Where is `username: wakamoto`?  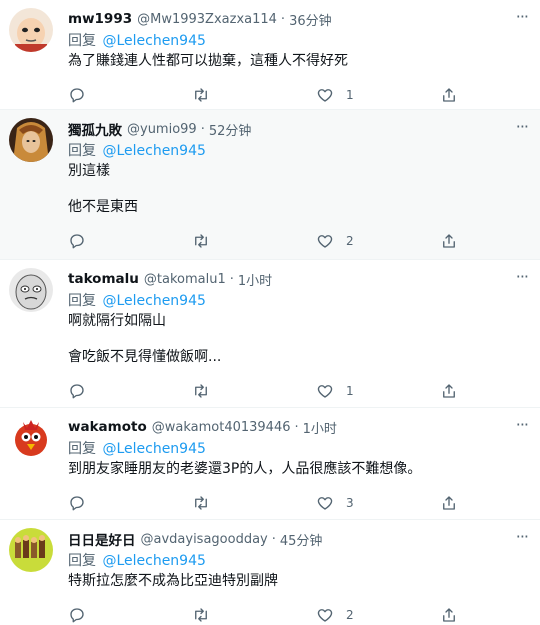
username: wakamoto is located at coordinates (107, 427).